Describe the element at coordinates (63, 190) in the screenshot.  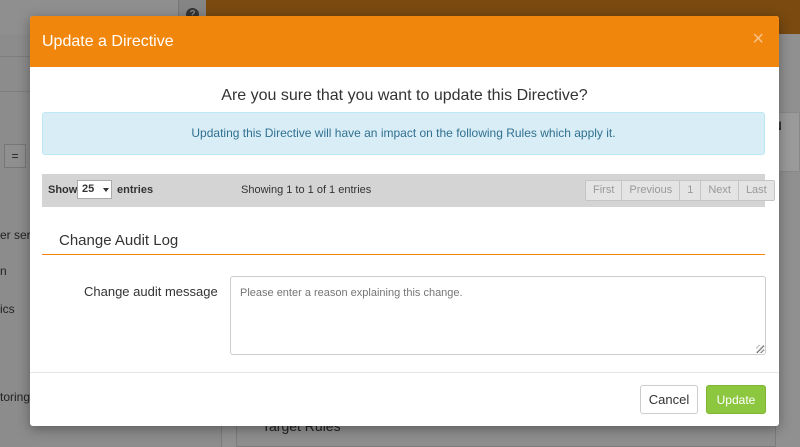
I see `show-label: Show` at that location.